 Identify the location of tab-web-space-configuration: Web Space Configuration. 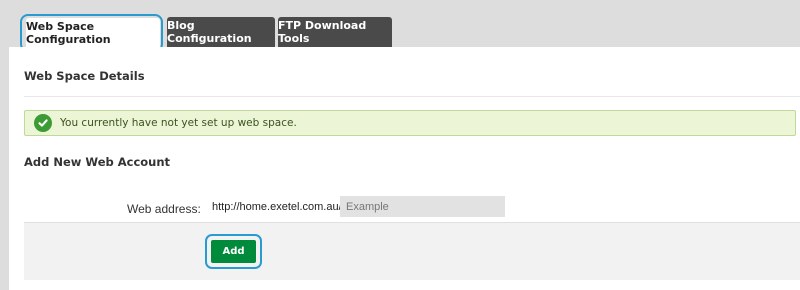
(93, 33).